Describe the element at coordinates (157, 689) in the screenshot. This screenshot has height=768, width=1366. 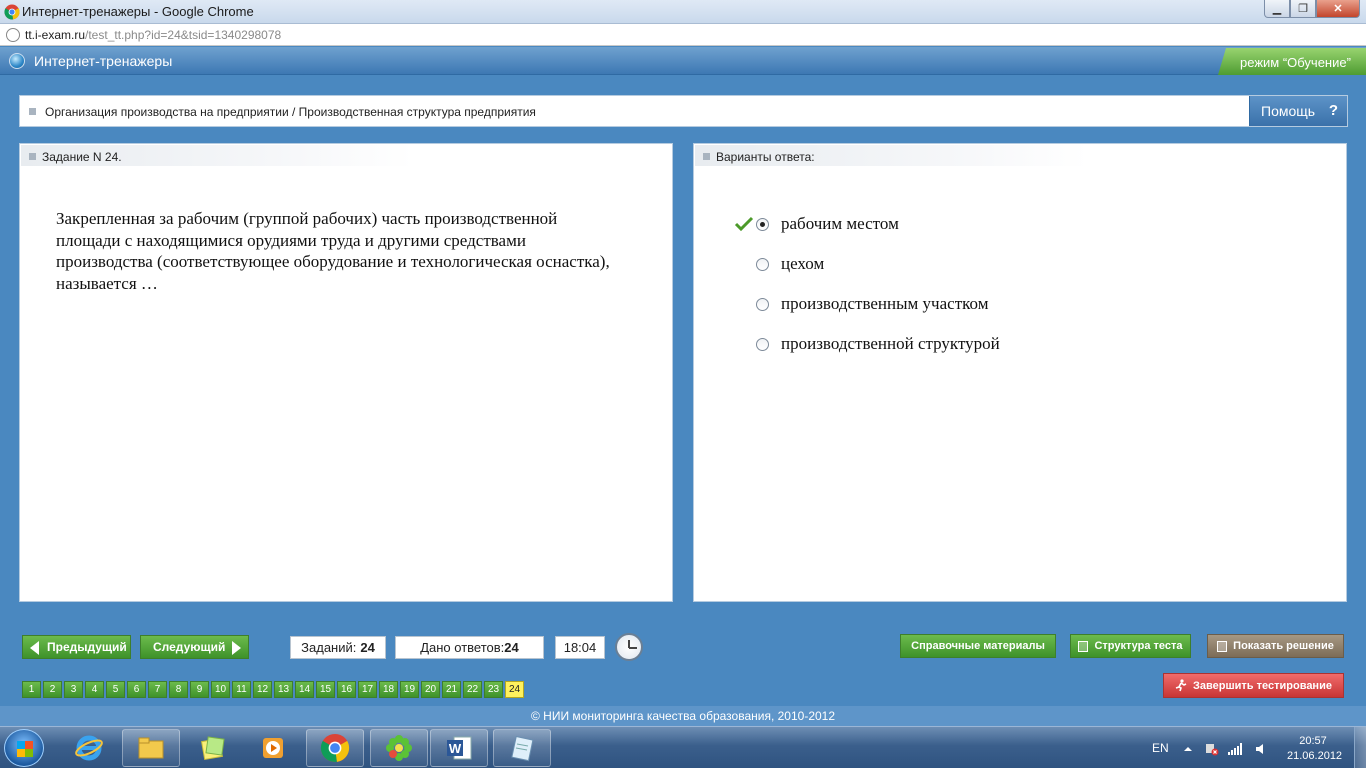
I see `page-button: 7` at that location.